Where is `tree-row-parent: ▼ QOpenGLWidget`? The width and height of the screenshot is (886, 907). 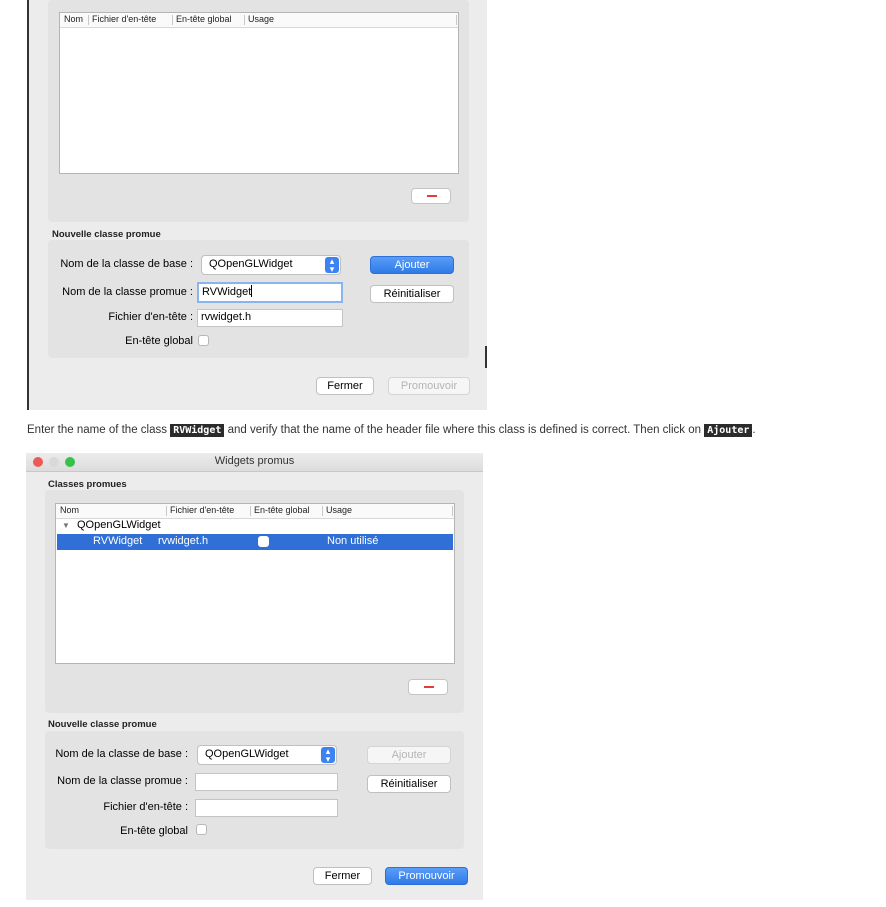 tree-row-parent: ▼ QOpenGLWidget is located at coordinates (255, 526).